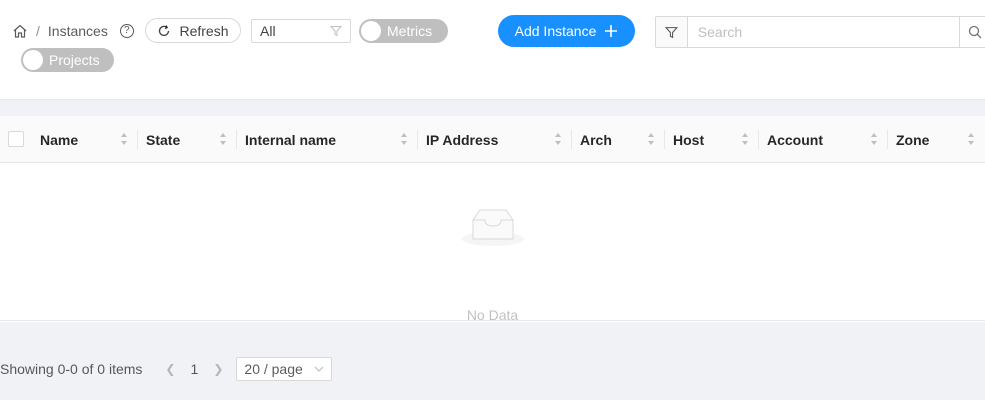 This screenshot has width=985, height=400. I want to click on add-instance-button: Add Instance, so click(566, 31).